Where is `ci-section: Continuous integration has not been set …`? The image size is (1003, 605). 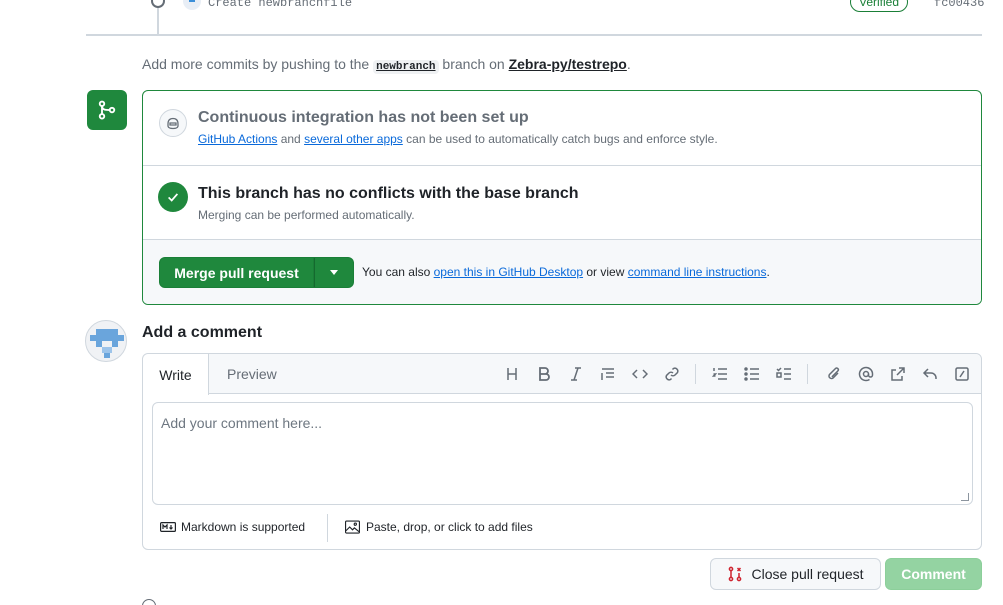
ci-section: Continuous integration has not been set … is located at coordinates (562, 128).